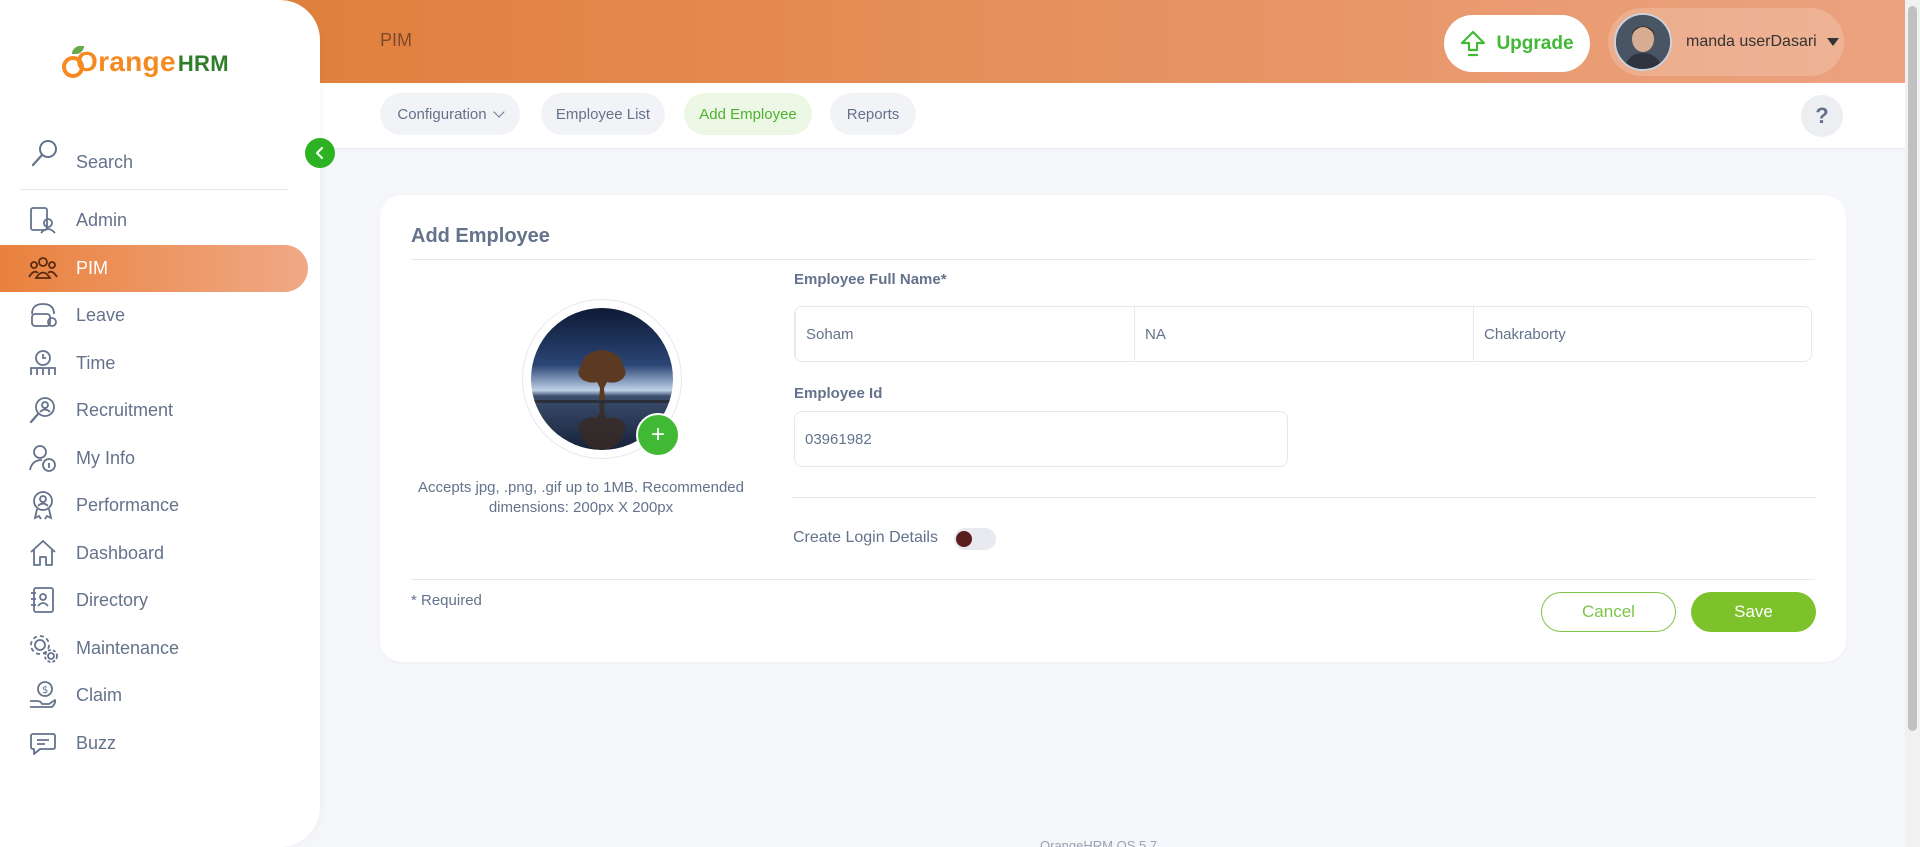 The width and height of the screenshot is (1920, 847). I want to click on sidebar-item-performance: Performance, so click(154, 505).